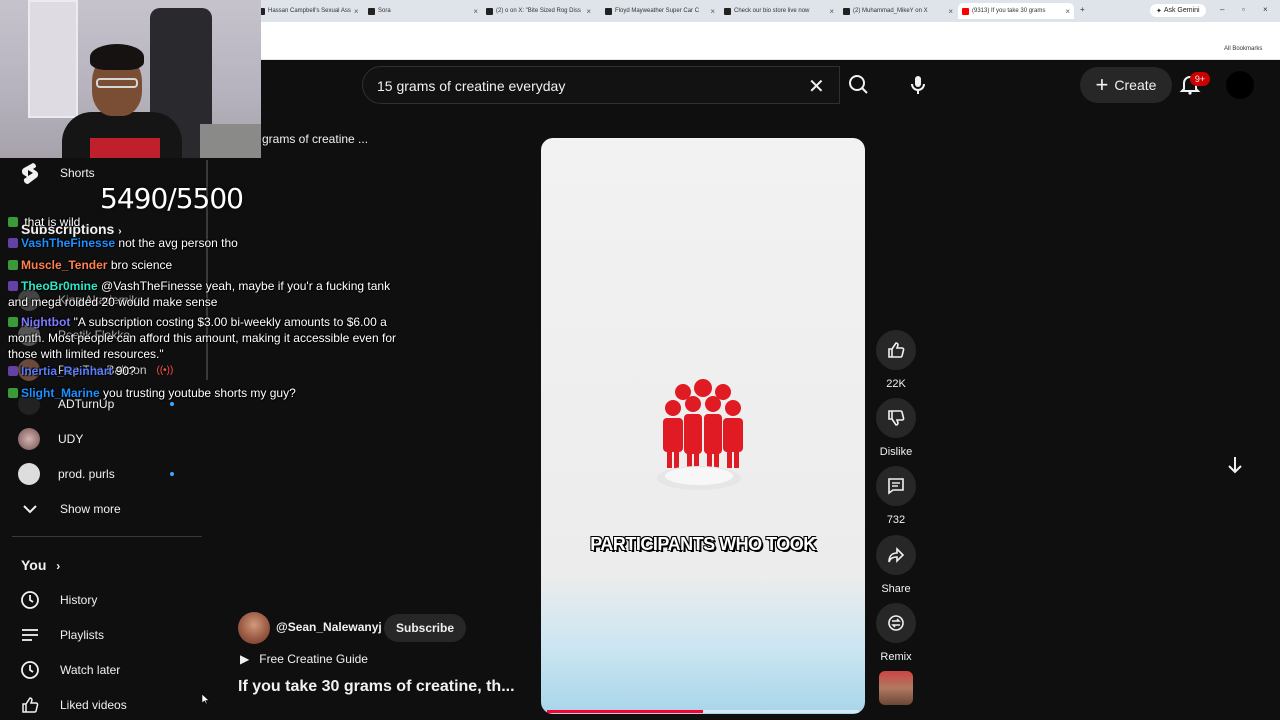 This screenshot has height=720, width=1280. Describe the element at coordinates (72, 705) in the screenshot. I see `sidebar-item-liked-videos: Liked videos` at that location.